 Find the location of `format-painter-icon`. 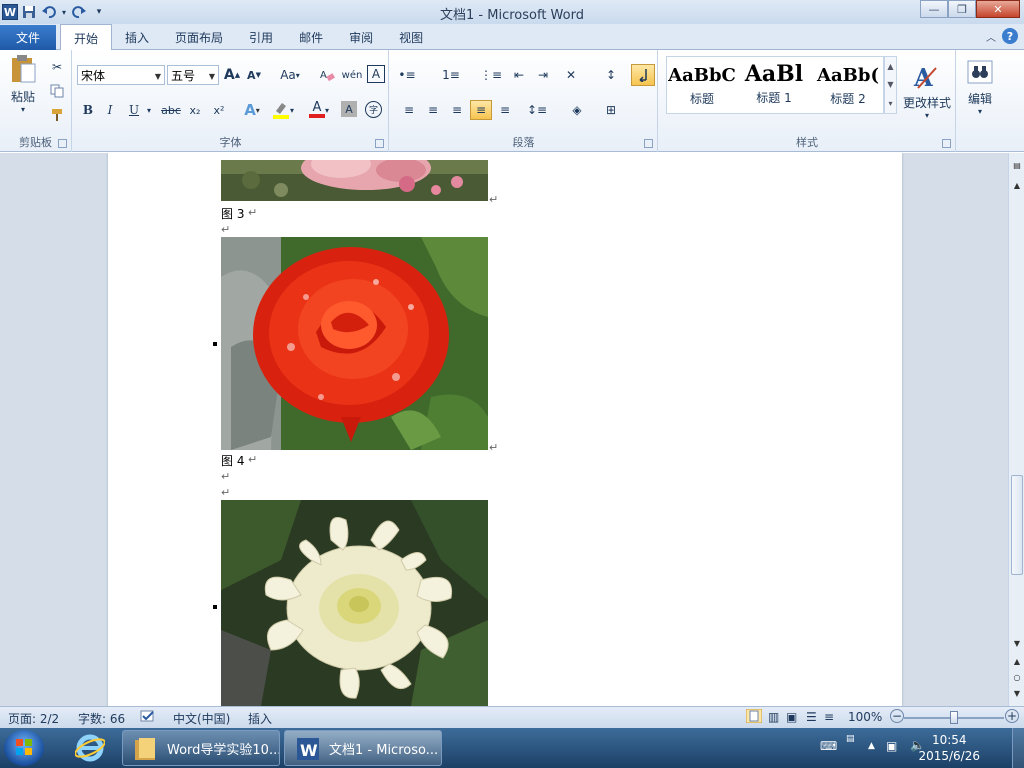

format-painter-icon is located at coordinates (57, 115).